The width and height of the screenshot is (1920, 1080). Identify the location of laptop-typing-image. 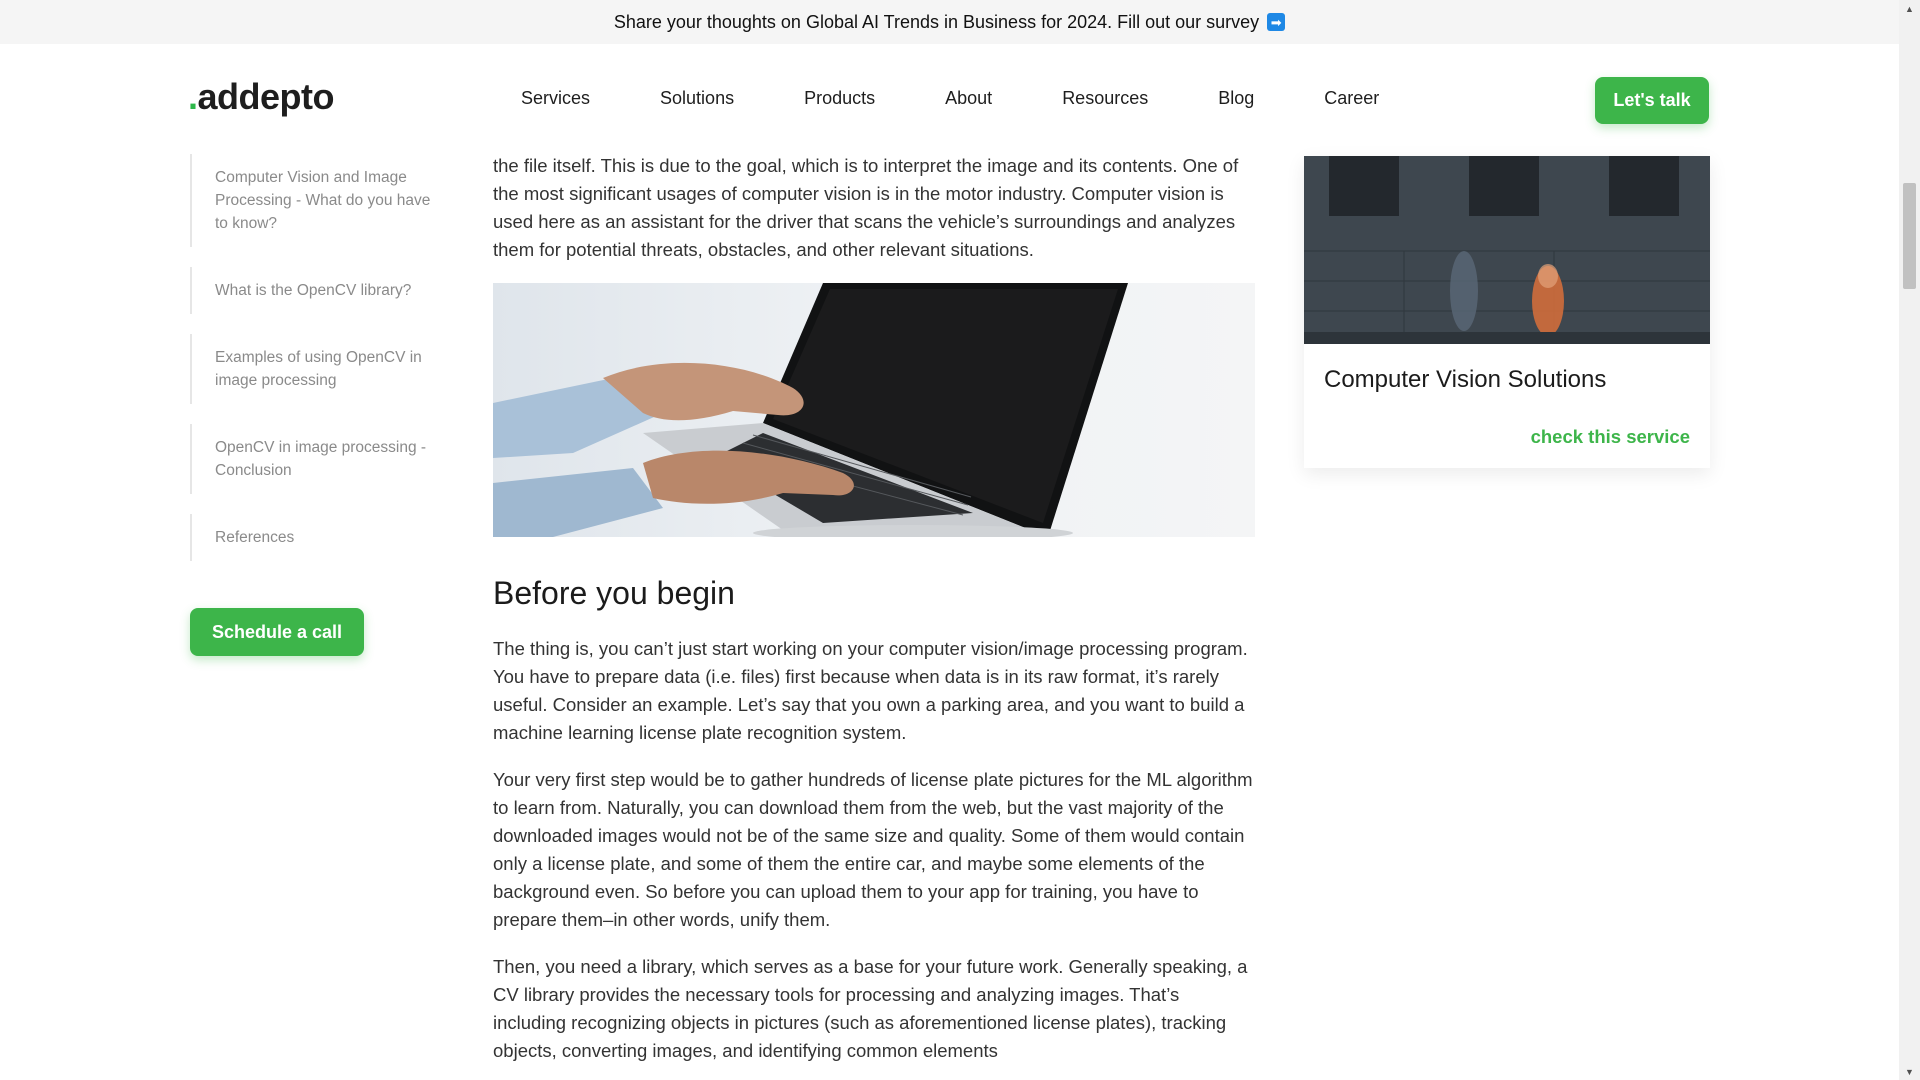
(874, 410).